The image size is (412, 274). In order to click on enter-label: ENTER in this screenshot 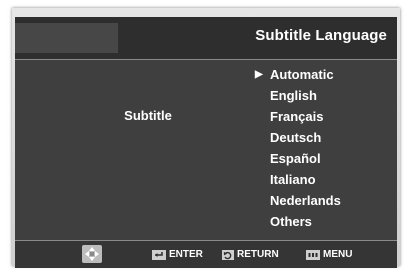, I will do `click(186, 254)`.